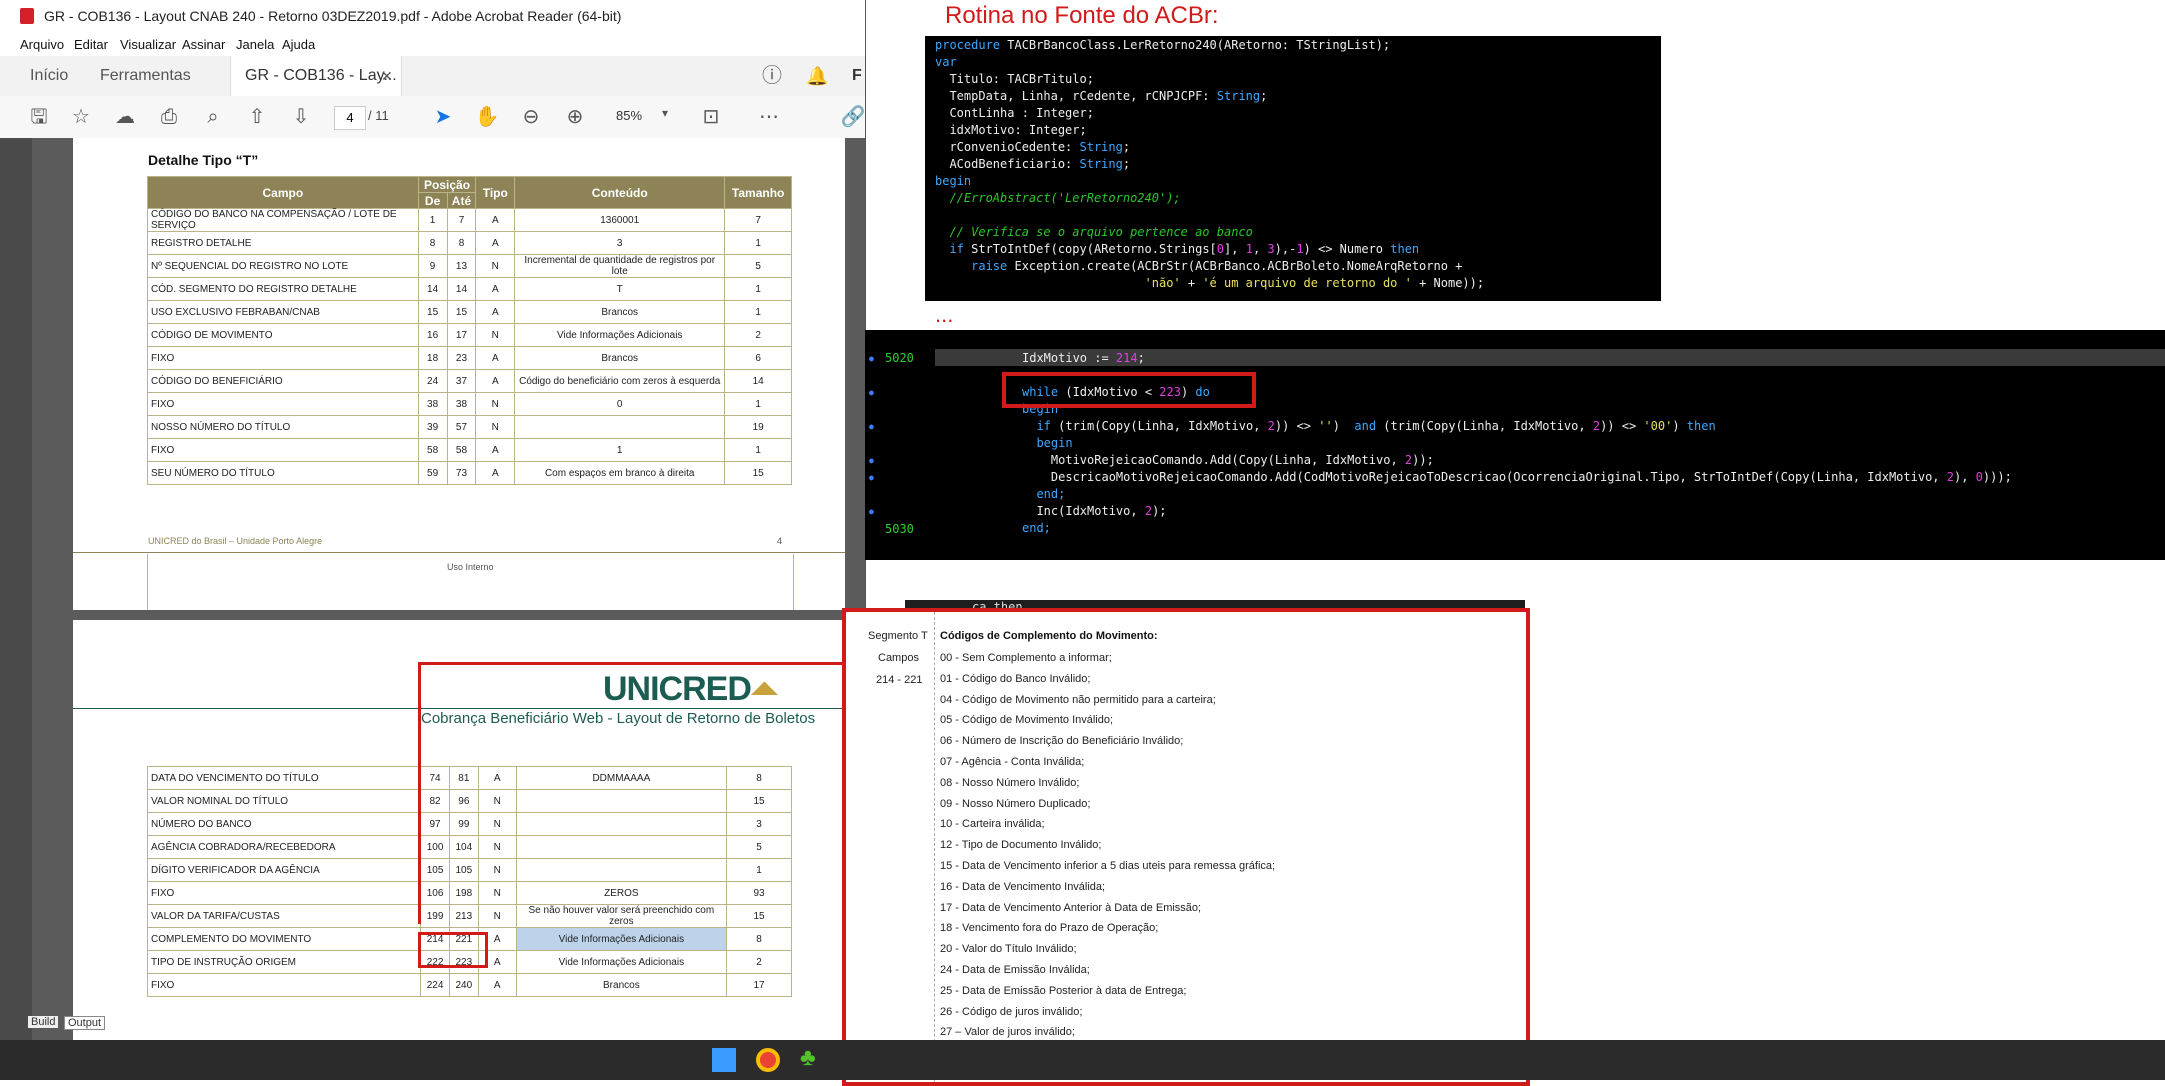 The image size is (2165, 1086). What do you see at coordinates (432, 358) in the screenshot?
I see `cell-de: 18` at bounding box center [432, 358].